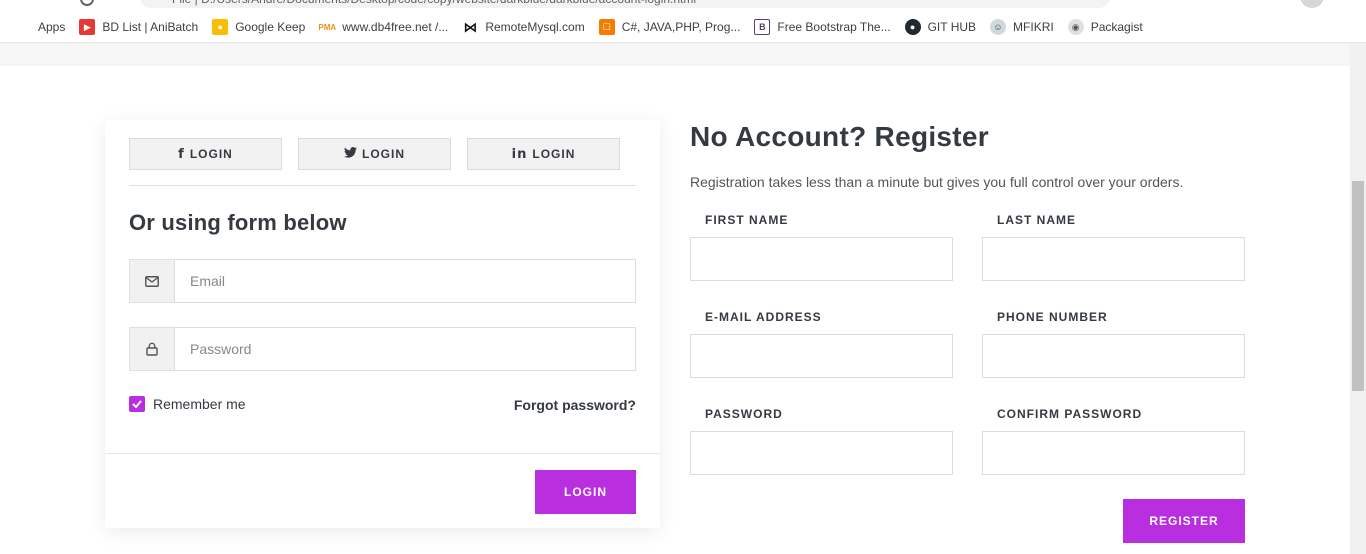 The image size is (1366, 554). Describe the element at coordinates (998, 27) in the screenshot. I see `mfikri-avatar-icon: ☺` at that location.